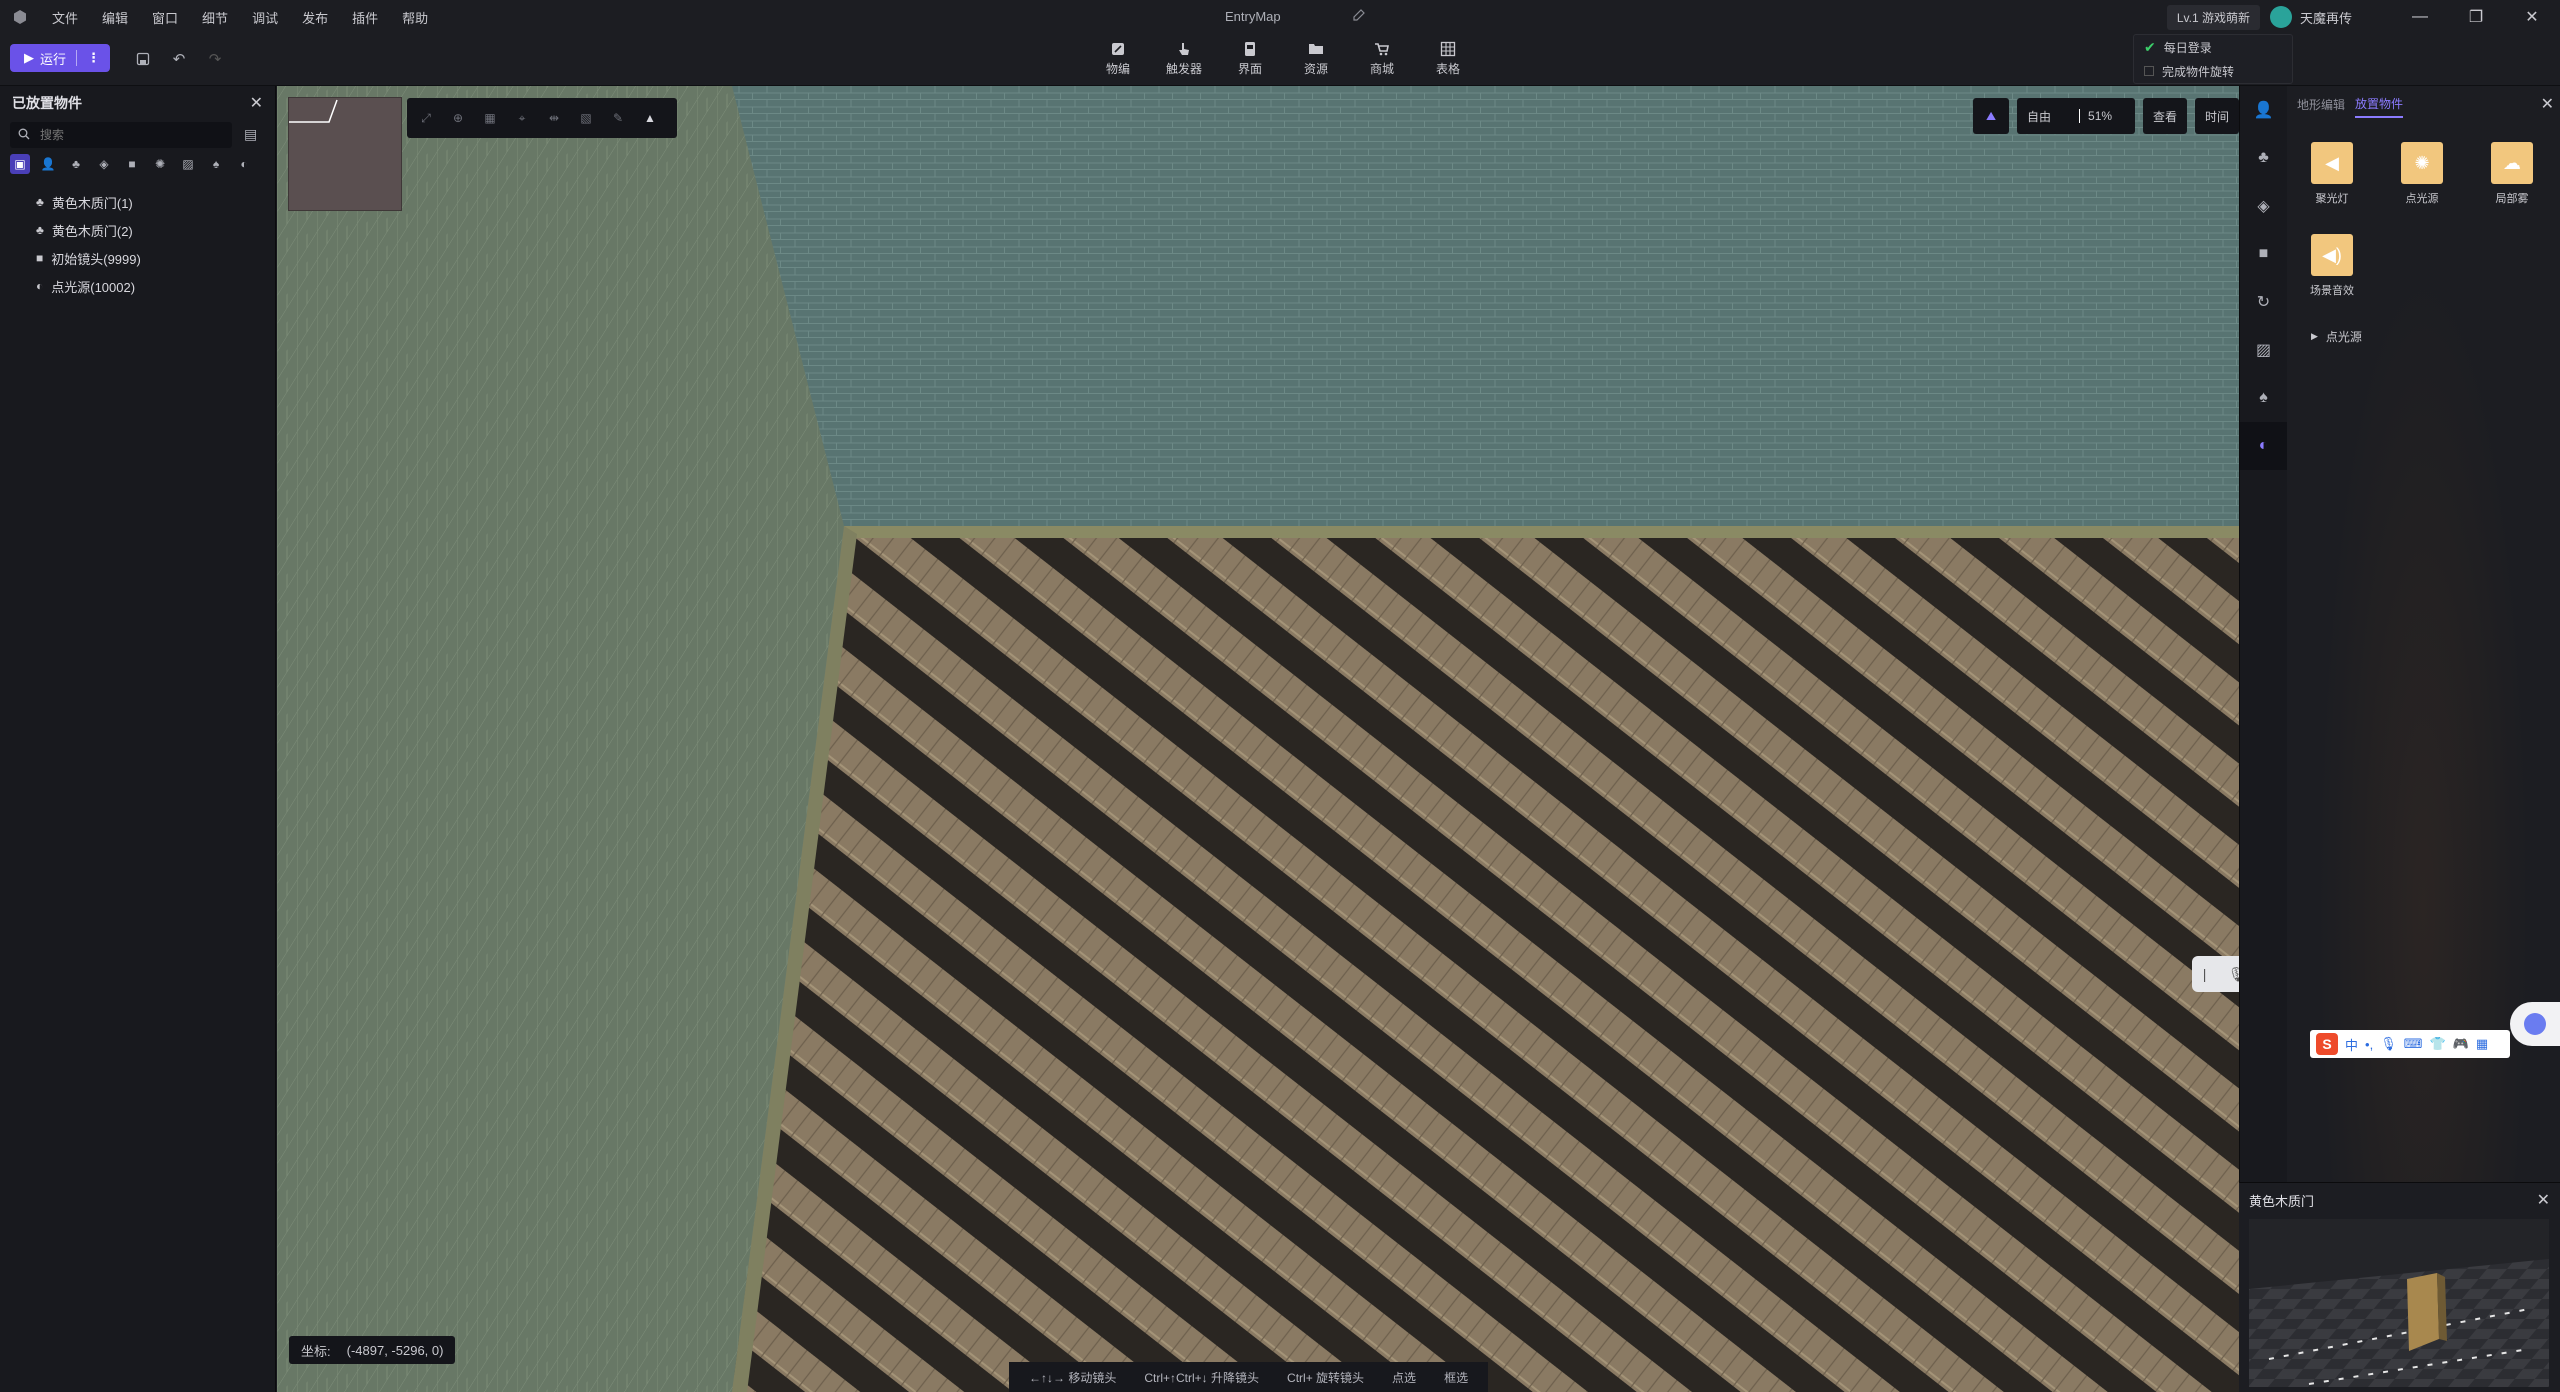 The height and width of the screenshot is (1392, 2560). I want to click on tree-item: ♣ 黄色木质门(2), so click(138, 230).